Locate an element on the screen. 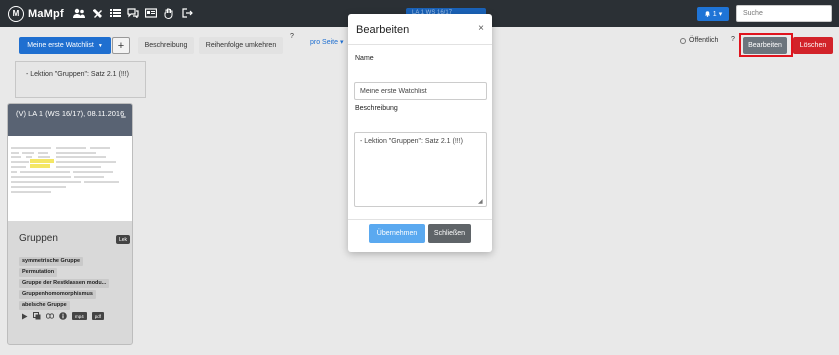  help-icon: ? is located at coordinates (292, 36).